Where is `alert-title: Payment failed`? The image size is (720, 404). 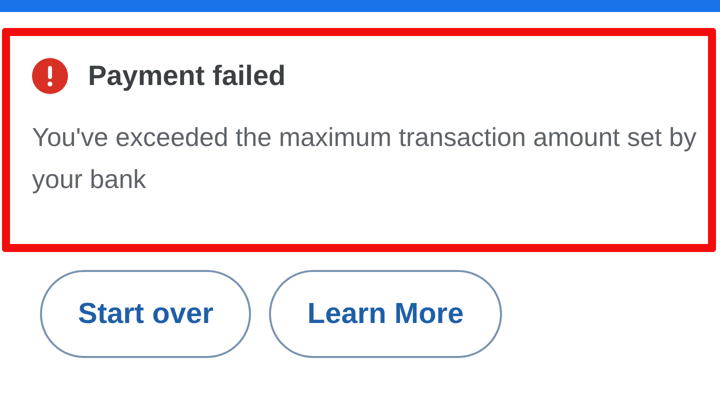
alert-title: Payment failed is located at coordinates (187, 76).